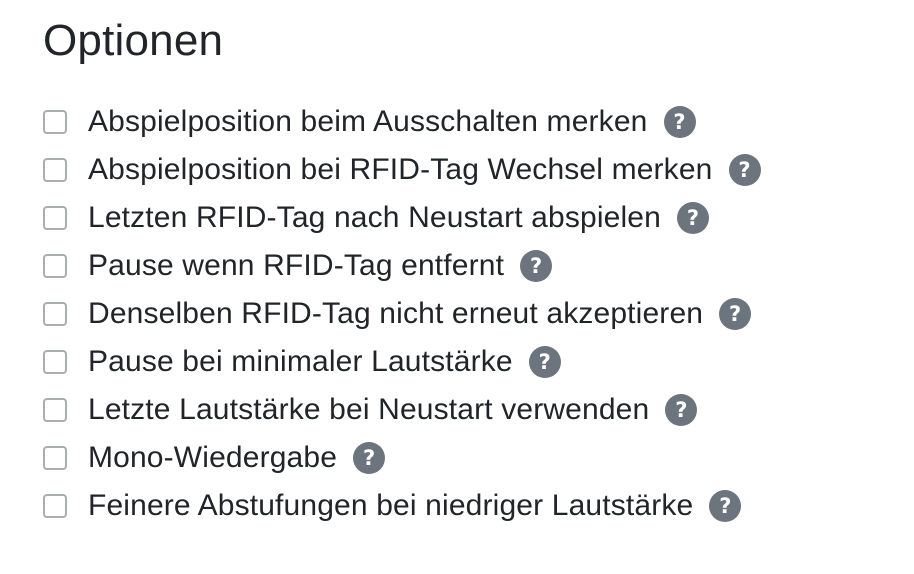  Describe the element at coordinates (402, 458) in the screenshot. I see `option-mono-playback: Mono-Wiedergabe ?` at that location.